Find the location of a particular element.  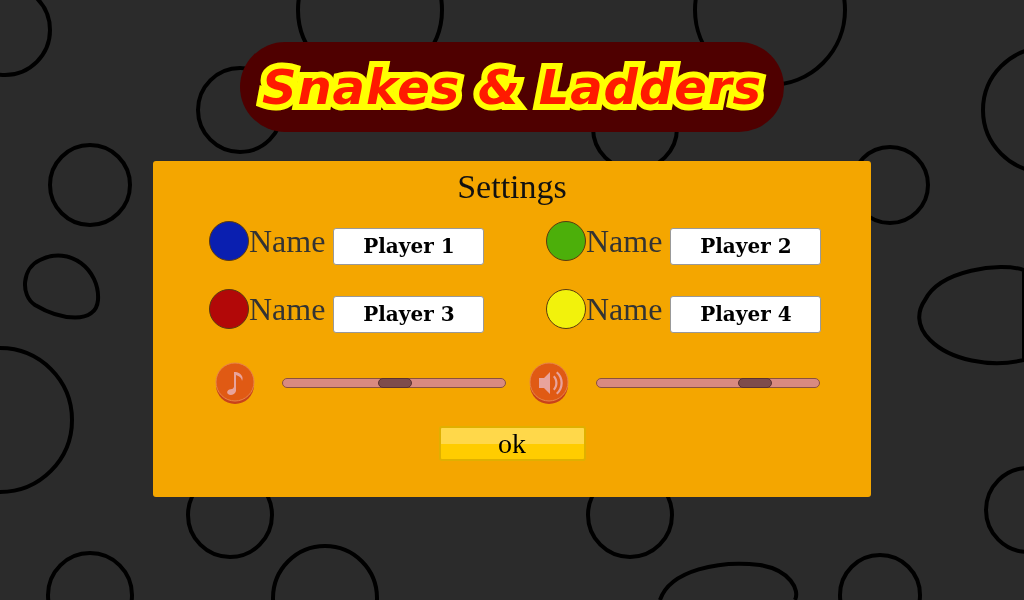

dialog-title: Settings is located at coordinates (512, 187).